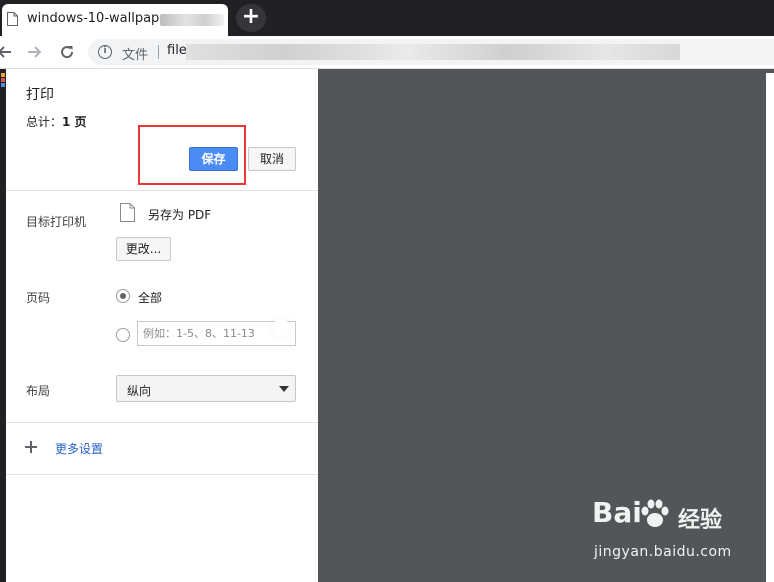 The image size is (774, 582). I want to click on watermark-url: jingyan.baidu.com, so click(663, 552).